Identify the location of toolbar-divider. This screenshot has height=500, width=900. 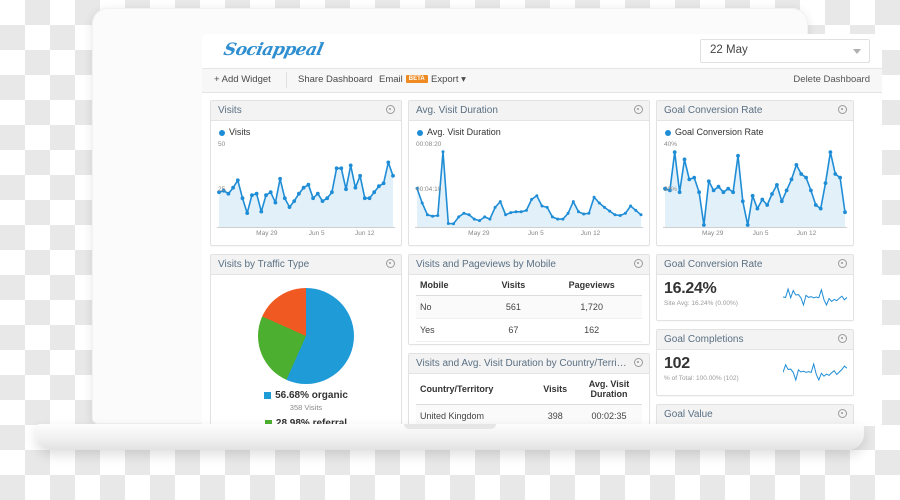
(286, 80).